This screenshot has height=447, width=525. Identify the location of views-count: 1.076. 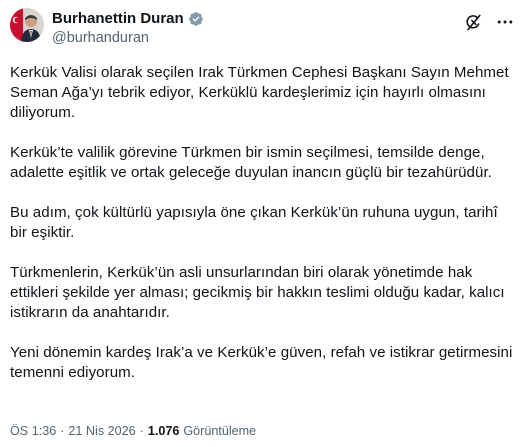
(163, 431).